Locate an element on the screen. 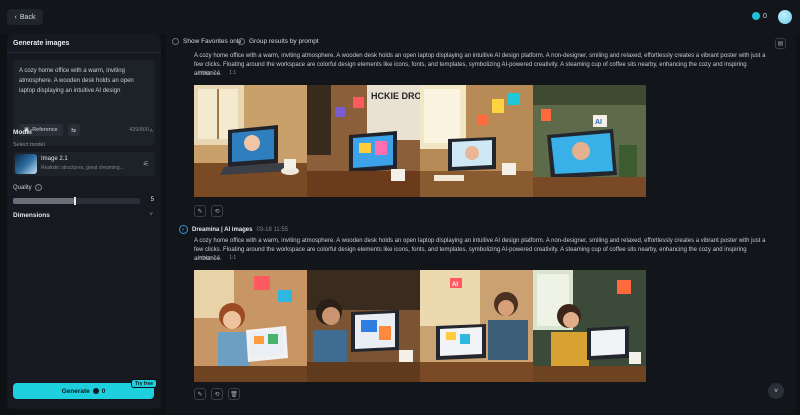 The image size is (800, 415). group-results-label: Group results by prompt is located at coordinates (284, 41).